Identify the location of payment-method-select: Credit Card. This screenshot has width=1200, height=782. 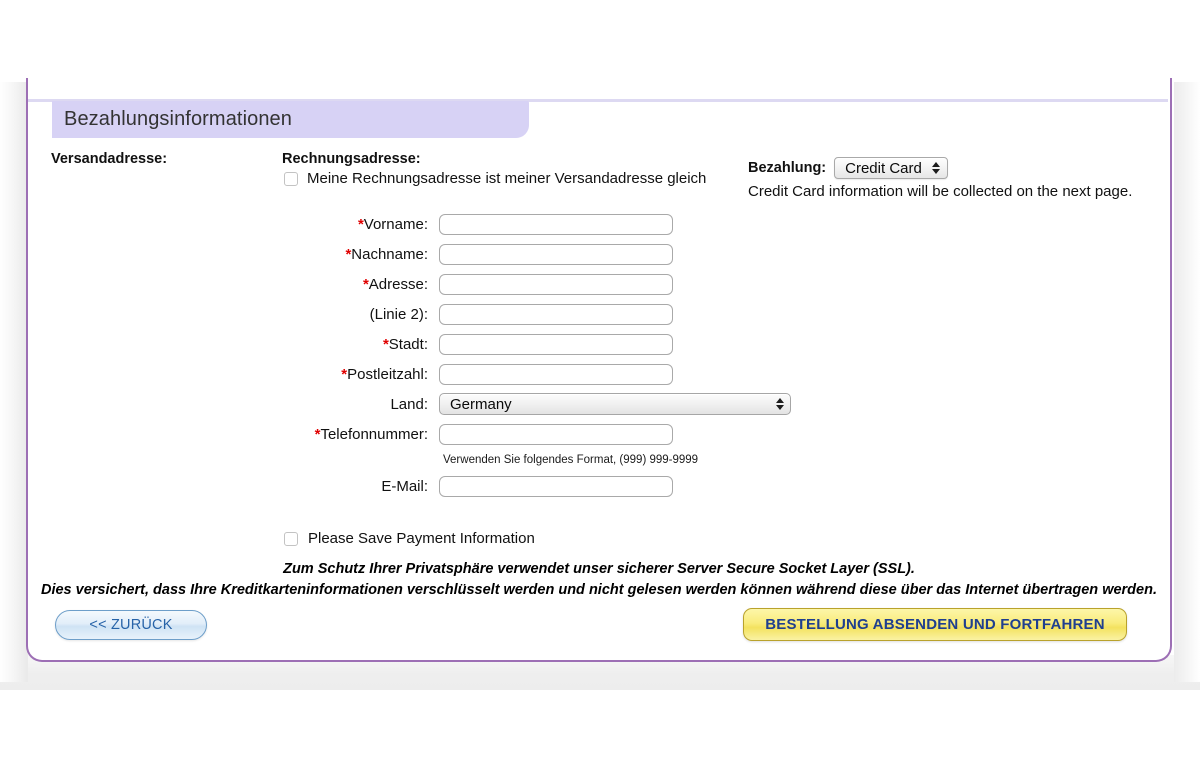
(891, 168).